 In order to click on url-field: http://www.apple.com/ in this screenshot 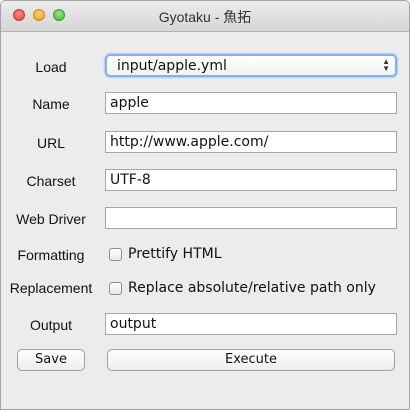, I will do `click(251, 142)`.